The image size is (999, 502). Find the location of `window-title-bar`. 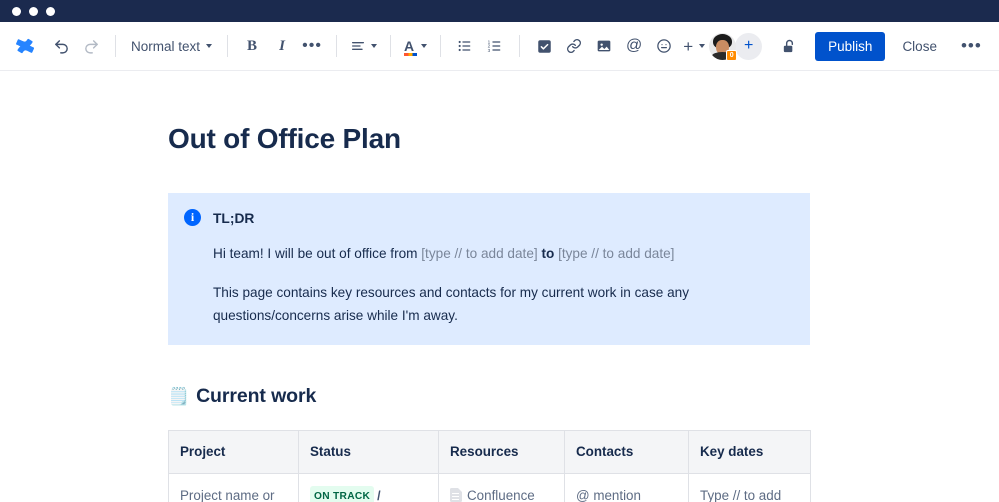

window-title-bar is located at coordinates (499, 11).